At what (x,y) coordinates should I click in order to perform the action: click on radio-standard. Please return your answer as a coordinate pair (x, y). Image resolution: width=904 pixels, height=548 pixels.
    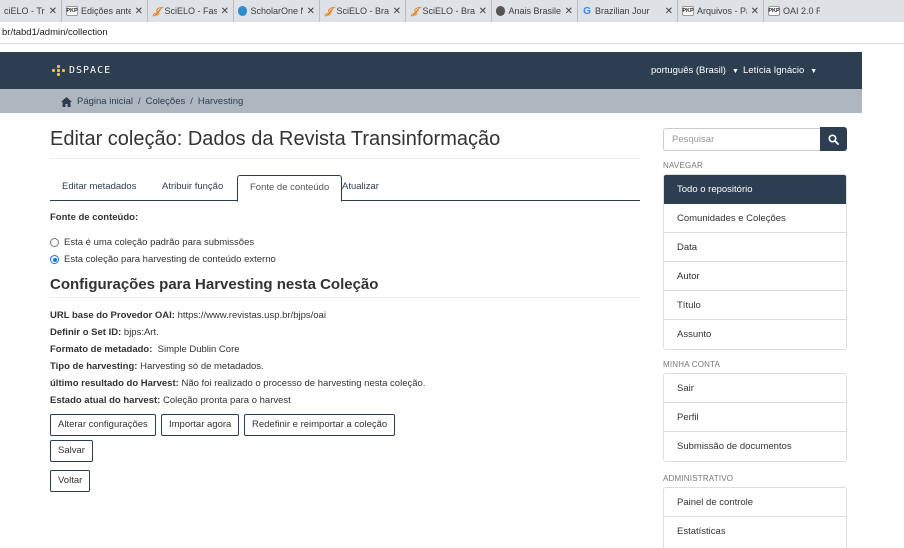
    Looking at the image, I should click on (54, 242).